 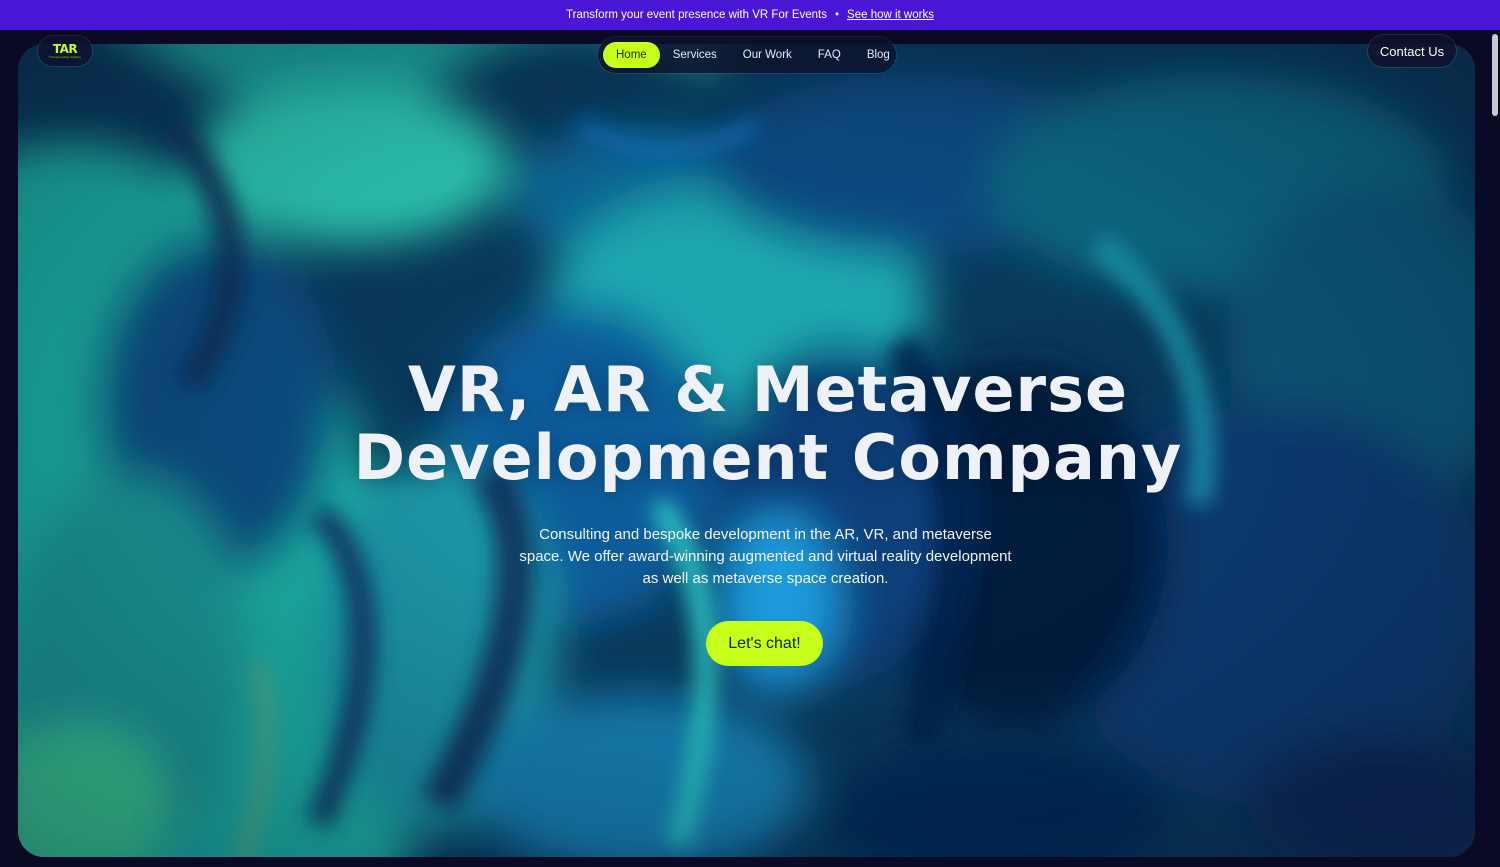 What do you see at coordinates (65, 57) in the screenshot?
I see `logo-tagline: Transcending Reality` at bounding box center [65, 57].